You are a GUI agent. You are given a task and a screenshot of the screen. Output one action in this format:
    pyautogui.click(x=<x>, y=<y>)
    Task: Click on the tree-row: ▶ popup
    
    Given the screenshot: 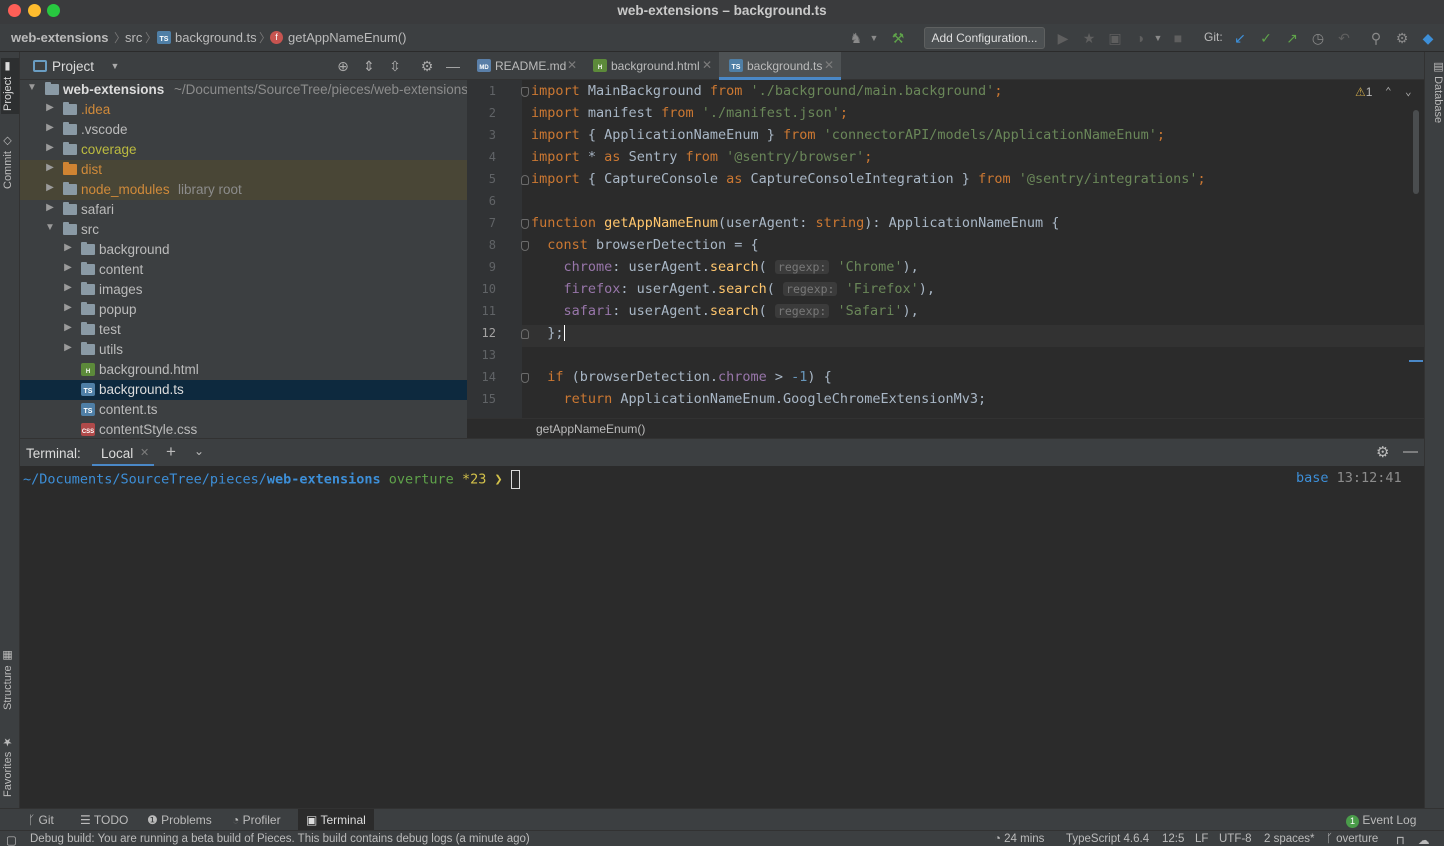 What is the action you would take?
    pyautogui.click(x=243, y=310)
    